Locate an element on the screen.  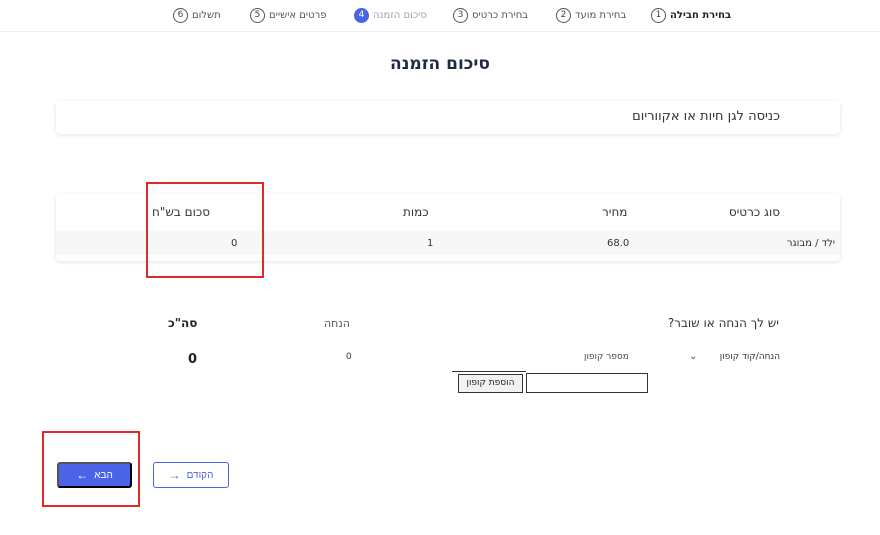
step-label: בחירת חבילה is located at coordinates (701, 15).